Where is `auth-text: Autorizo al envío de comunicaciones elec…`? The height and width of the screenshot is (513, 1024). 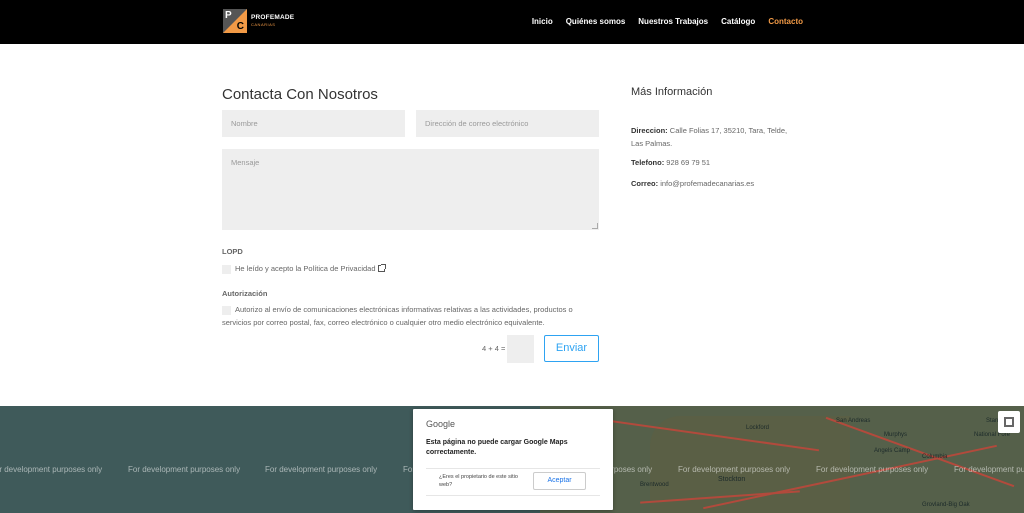
auth-text: Autorizo al envío de comunicaciones elec… is located at coordinates (397, 316).